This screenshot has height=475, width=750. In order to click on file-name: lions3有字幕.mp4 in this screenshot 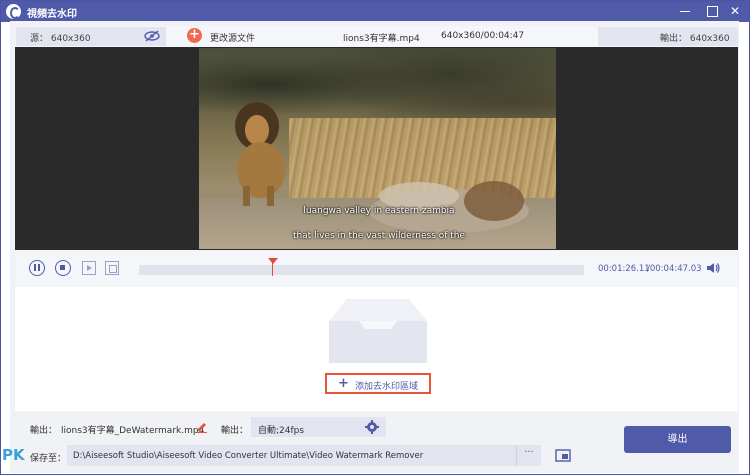, I will do `click(381, 39)`.